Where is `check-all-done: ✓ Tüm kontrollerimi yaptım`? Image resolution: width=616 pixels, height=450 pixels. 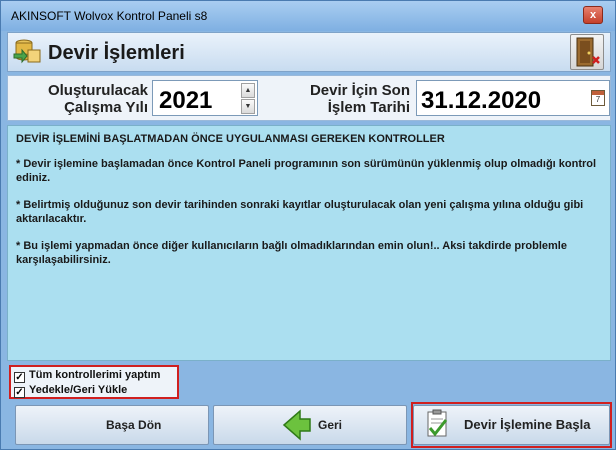
check-all-done: ✓ Tüm kontrollerimi yaptım is located at coordinates (87, 376).